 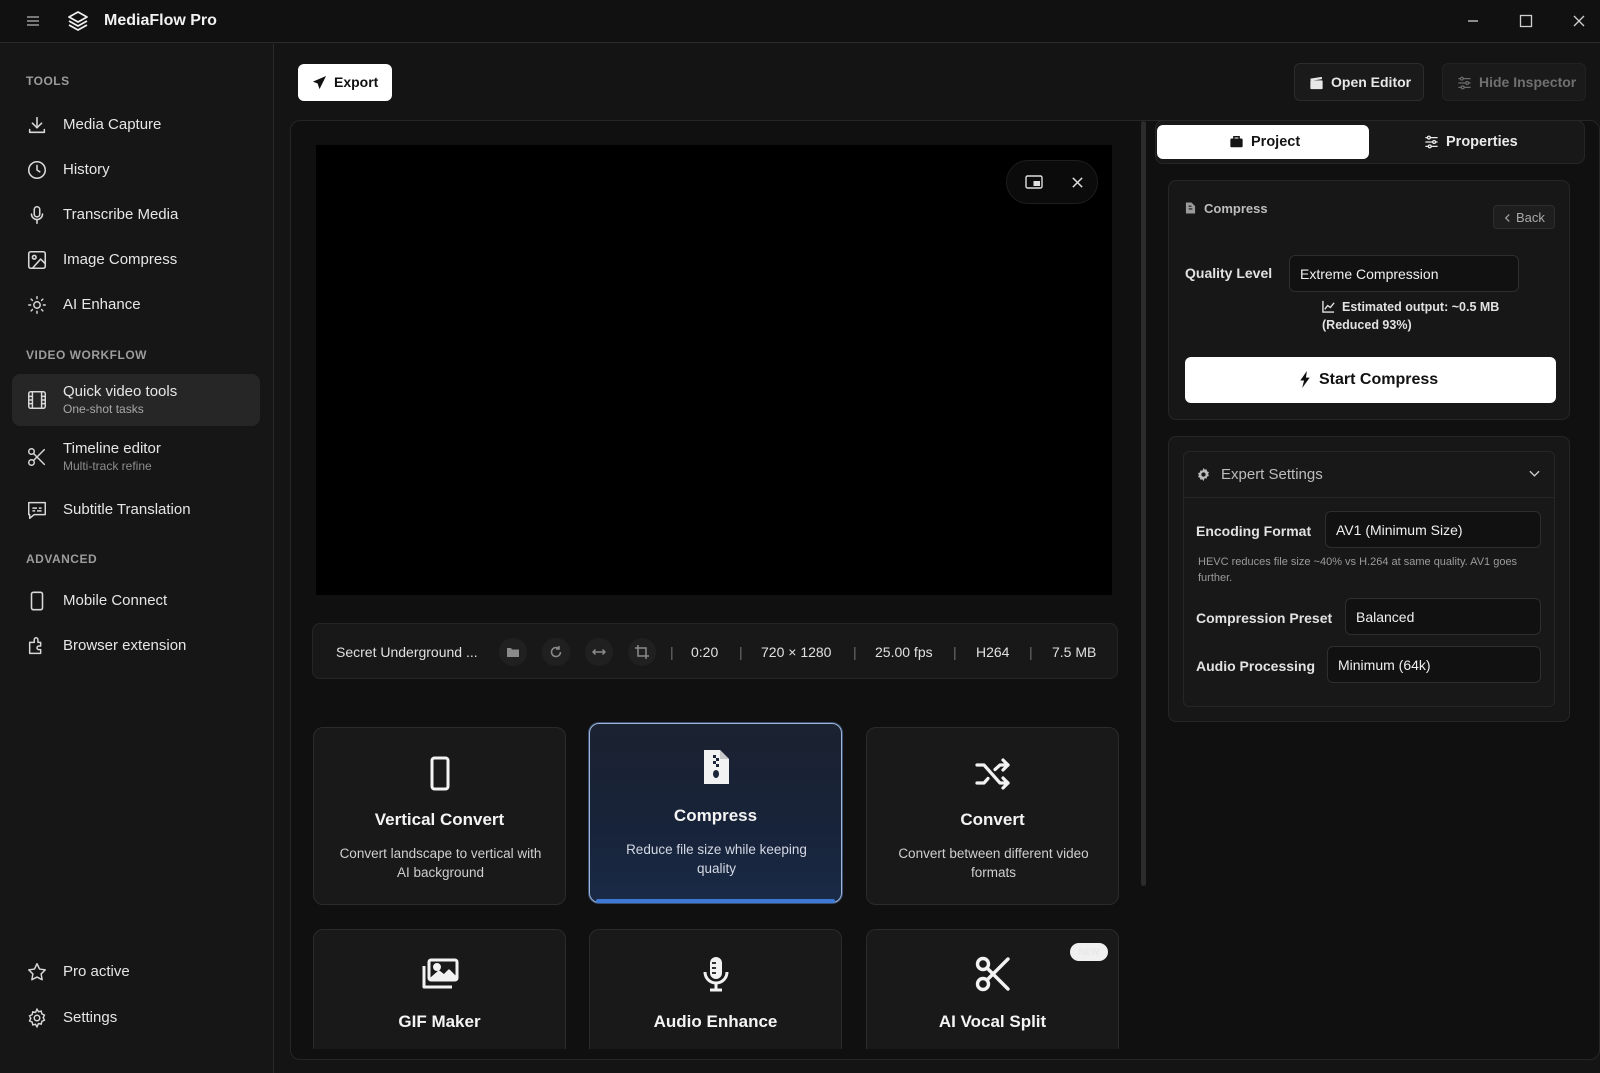 I want to click on new-badge: NEW, so click(x=1089, y=952).